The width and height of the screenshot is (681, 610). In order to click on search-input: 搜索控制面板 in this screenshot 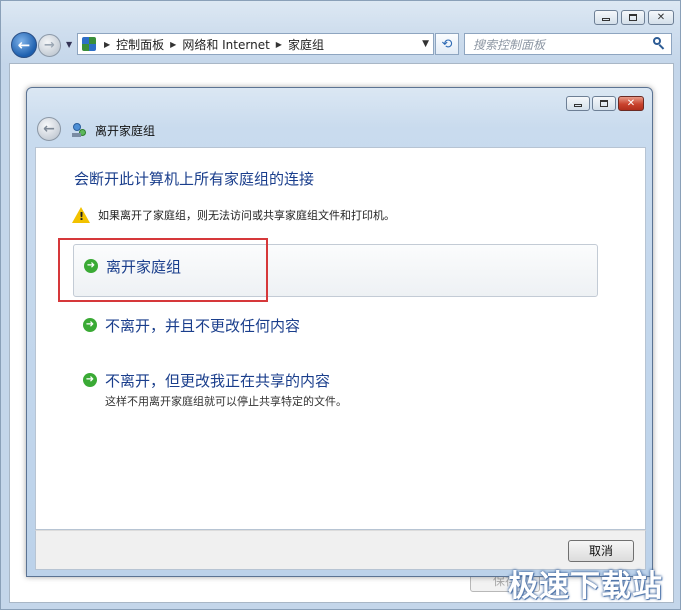, I will do `click(568, 44)`.